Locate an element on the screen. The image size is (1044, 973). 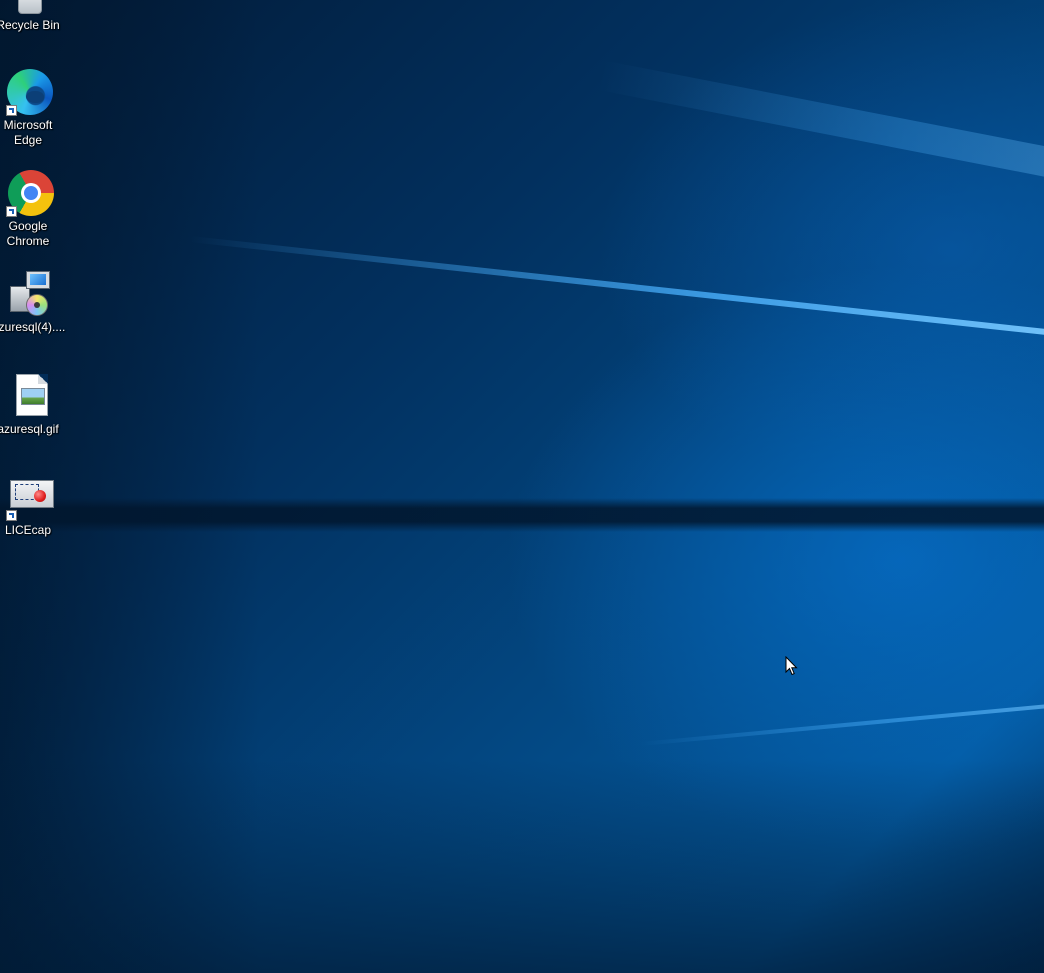
desktop-icon-licecap: LICEcap is located at coordinates (28, 505).